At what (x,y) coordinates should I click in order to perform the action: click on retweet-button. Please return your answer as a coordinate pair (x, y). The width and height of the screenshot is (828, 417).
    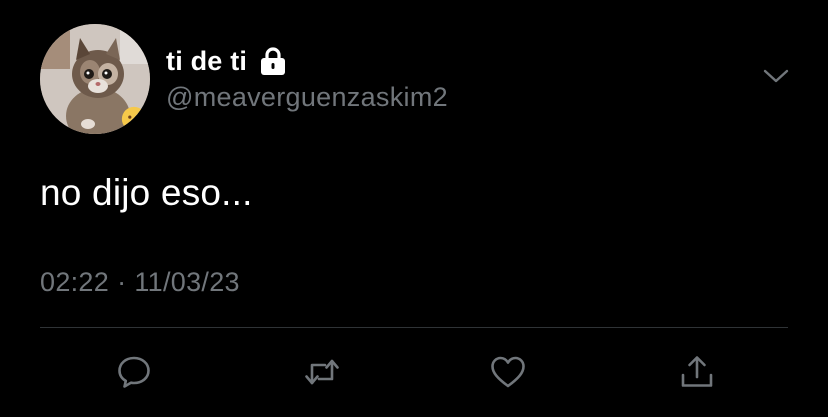
    Looking at the image, I should click on (322, 372).